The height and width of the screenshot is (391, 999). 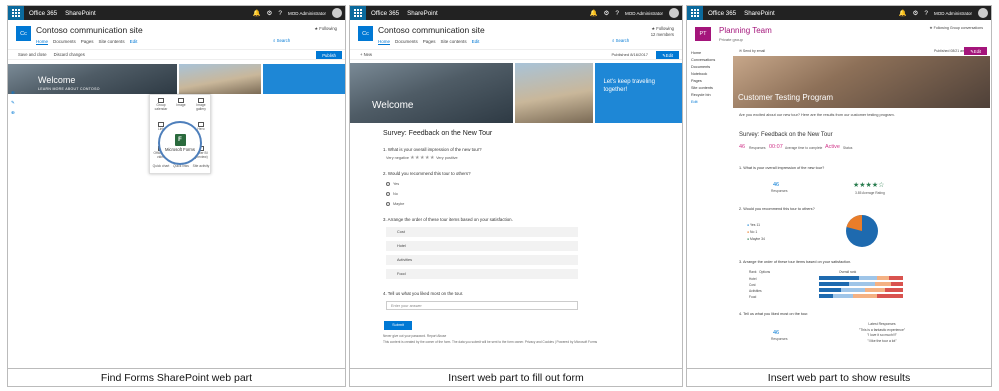 I want to click on toolbox-item: Site activity, so click(x=201, y=166).